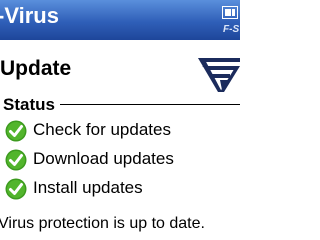 The image size is (320, 240). Describe the element at coordinates (102, 223) in the screenshot. I see `status-message: Virus protection is up to date.` at that location.